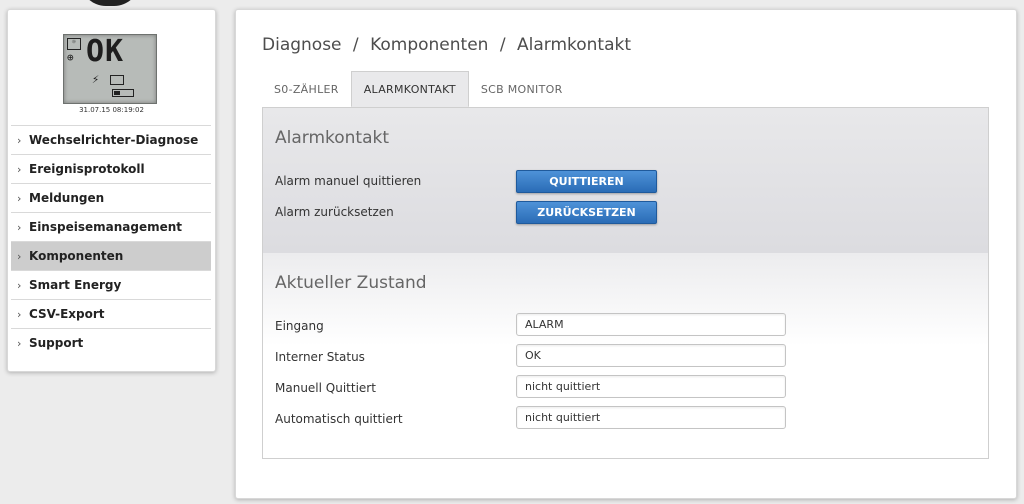 The width and height of the screenshot is (1024, 504). I want to click on sidebar-item-einspeisemanagement: › Einspeisemanagement, so click(111, 226).